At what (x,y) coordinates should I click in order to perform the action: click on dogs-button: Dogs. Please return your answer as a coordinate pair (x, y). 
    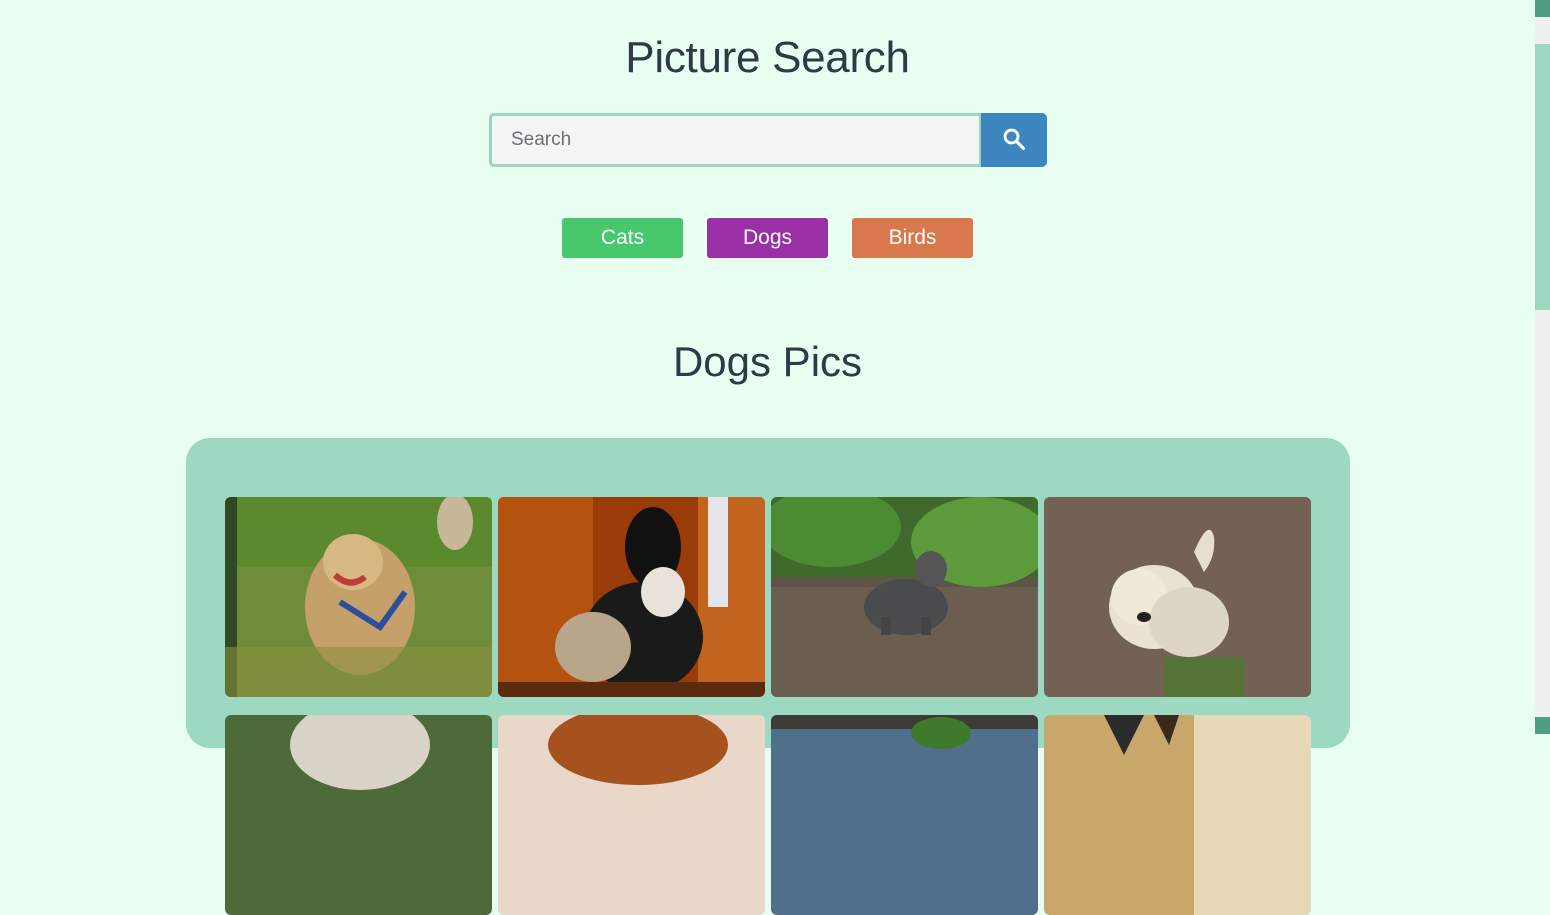
    Looking at the image, I should click on (767, 238).